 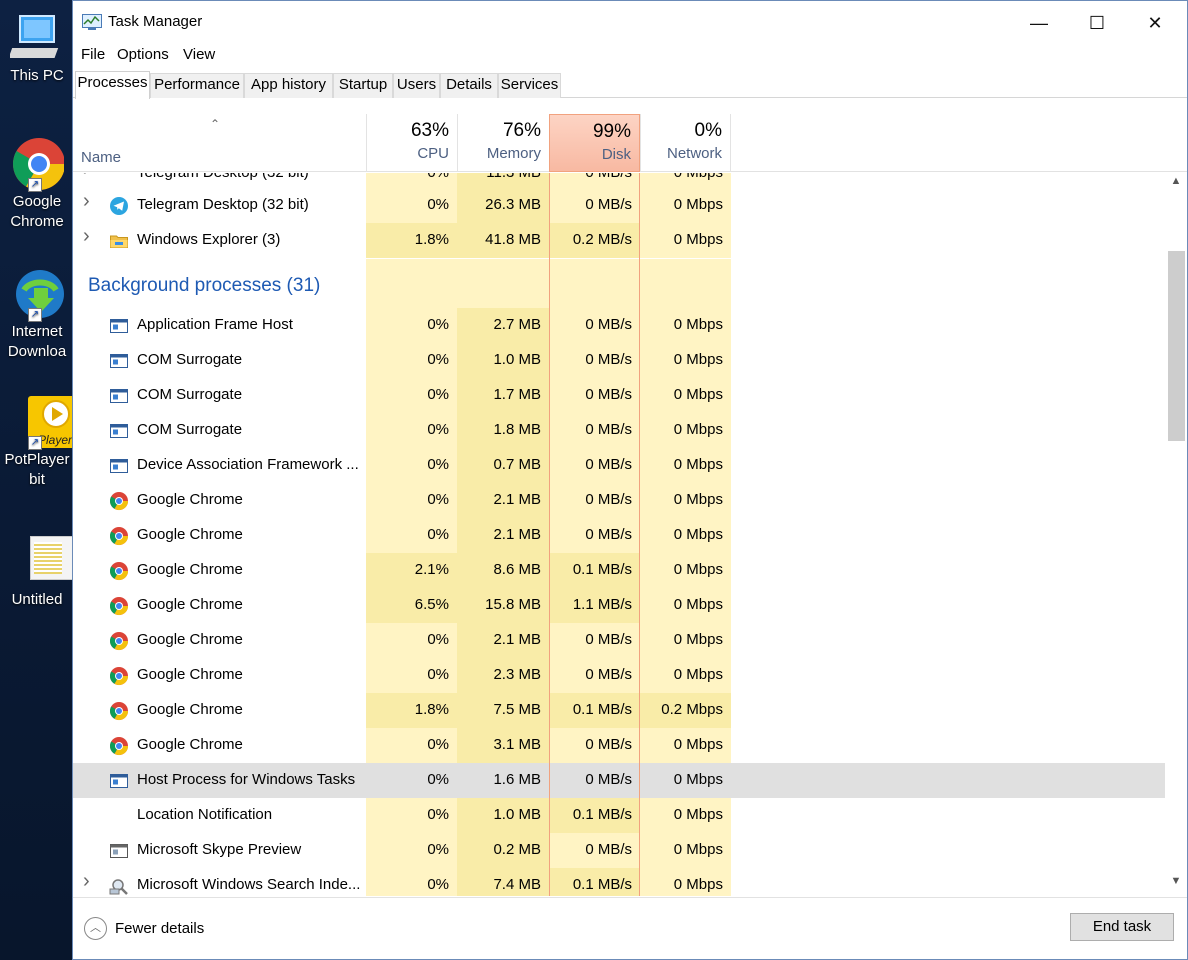 What do you see at coordinates (619, 570) in the screenshot?
I see `table-row: Google Chrome 2.1% 8.6 MB 0.1 MB/s 0 Mbps` at bounding box center [619, 570].